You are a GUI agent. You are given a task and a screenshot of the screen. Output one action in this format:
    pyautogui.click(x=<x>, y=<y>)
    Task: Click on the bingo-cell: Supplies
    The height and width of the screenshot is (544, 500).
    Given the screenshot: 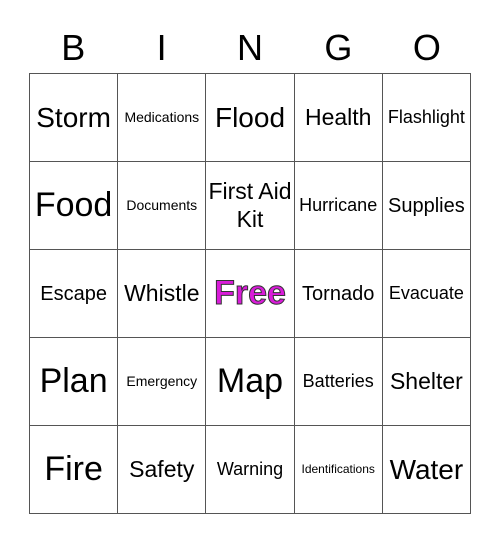 What is the action you would take?
    pyautogui.click(x=426, y=206)
    